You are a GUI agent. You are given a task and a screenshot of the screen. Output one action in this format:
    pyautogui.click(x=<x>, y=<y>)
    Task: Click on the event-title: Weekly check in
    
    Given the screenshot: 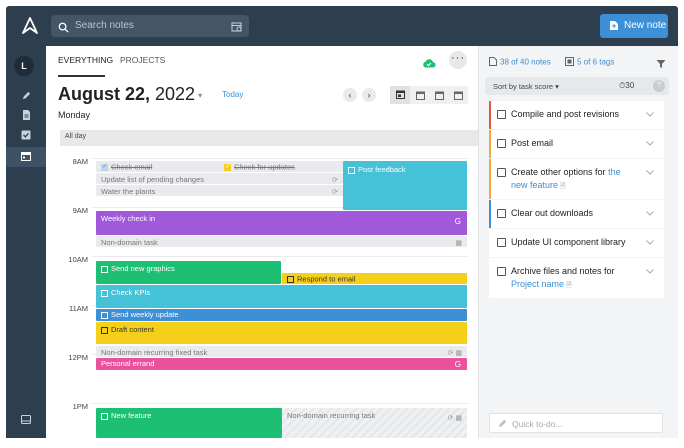 What is the action you would take?
    pyautogui.click(x=128, y=219)
    